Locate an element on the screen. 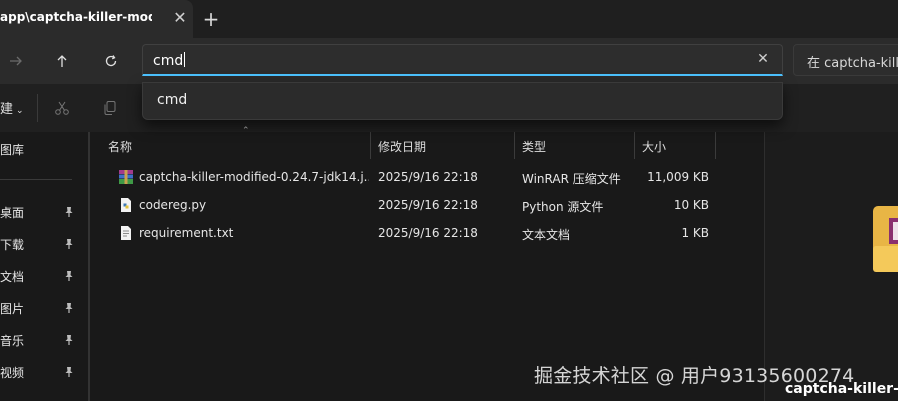 The image size is (898, 401). column-header-label: 修改日期 is located at coordinates (402, 147).